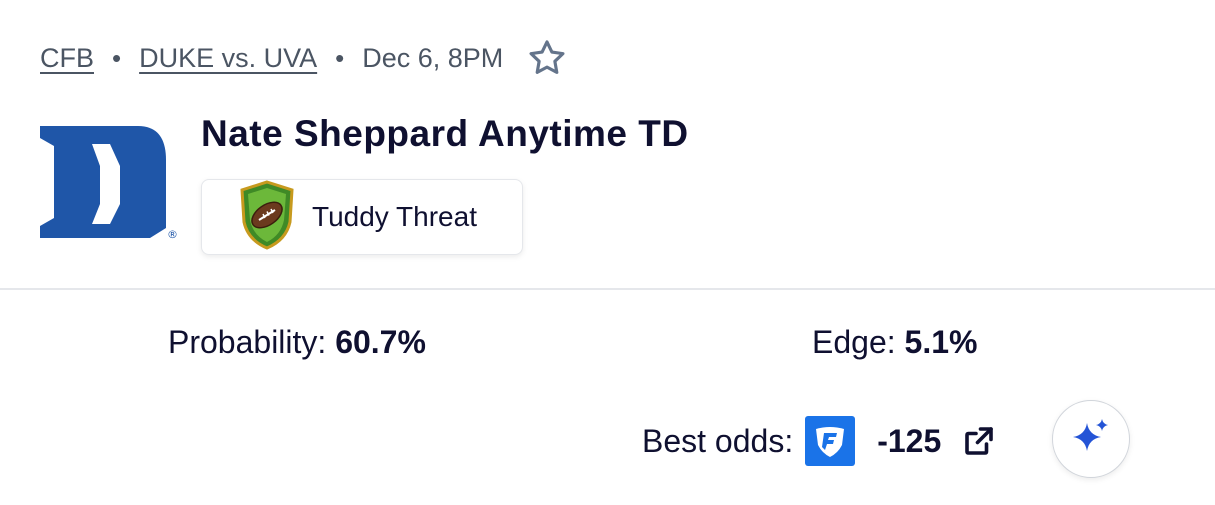  Describe the element at coordinates (394, 216) in the screenshot. I see `badge-label: Tuddy Threat` at that location.